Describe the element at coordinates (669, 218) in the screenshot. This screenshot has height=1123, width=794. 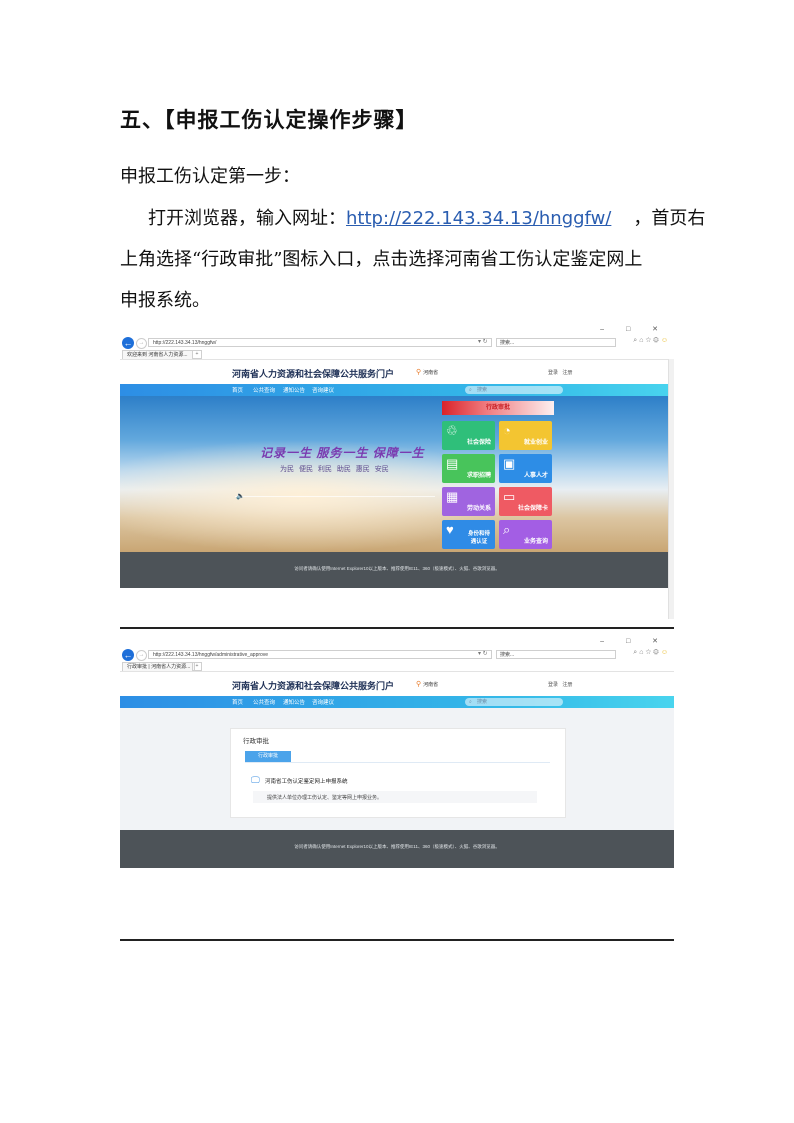
I see `line1-suffix: ，首页右` at that location.